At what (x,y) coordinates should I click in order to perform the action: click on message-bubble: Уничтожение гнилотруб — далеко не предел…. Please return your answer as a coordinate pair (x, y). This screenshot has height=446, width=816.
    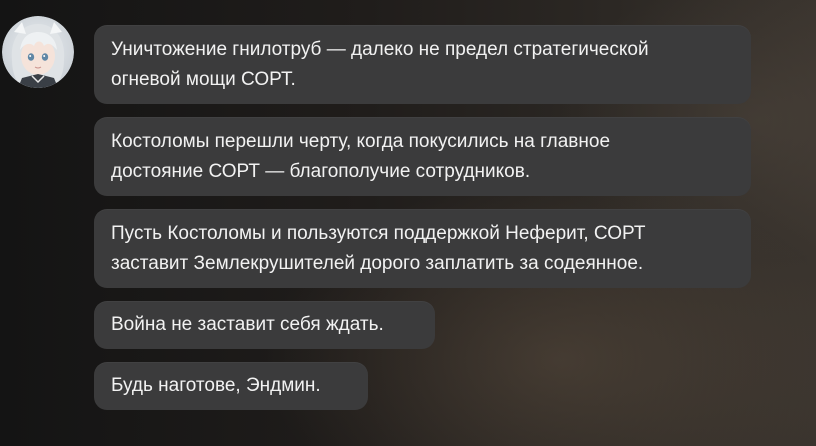
    Looking at the image, I should click on (422, 64).